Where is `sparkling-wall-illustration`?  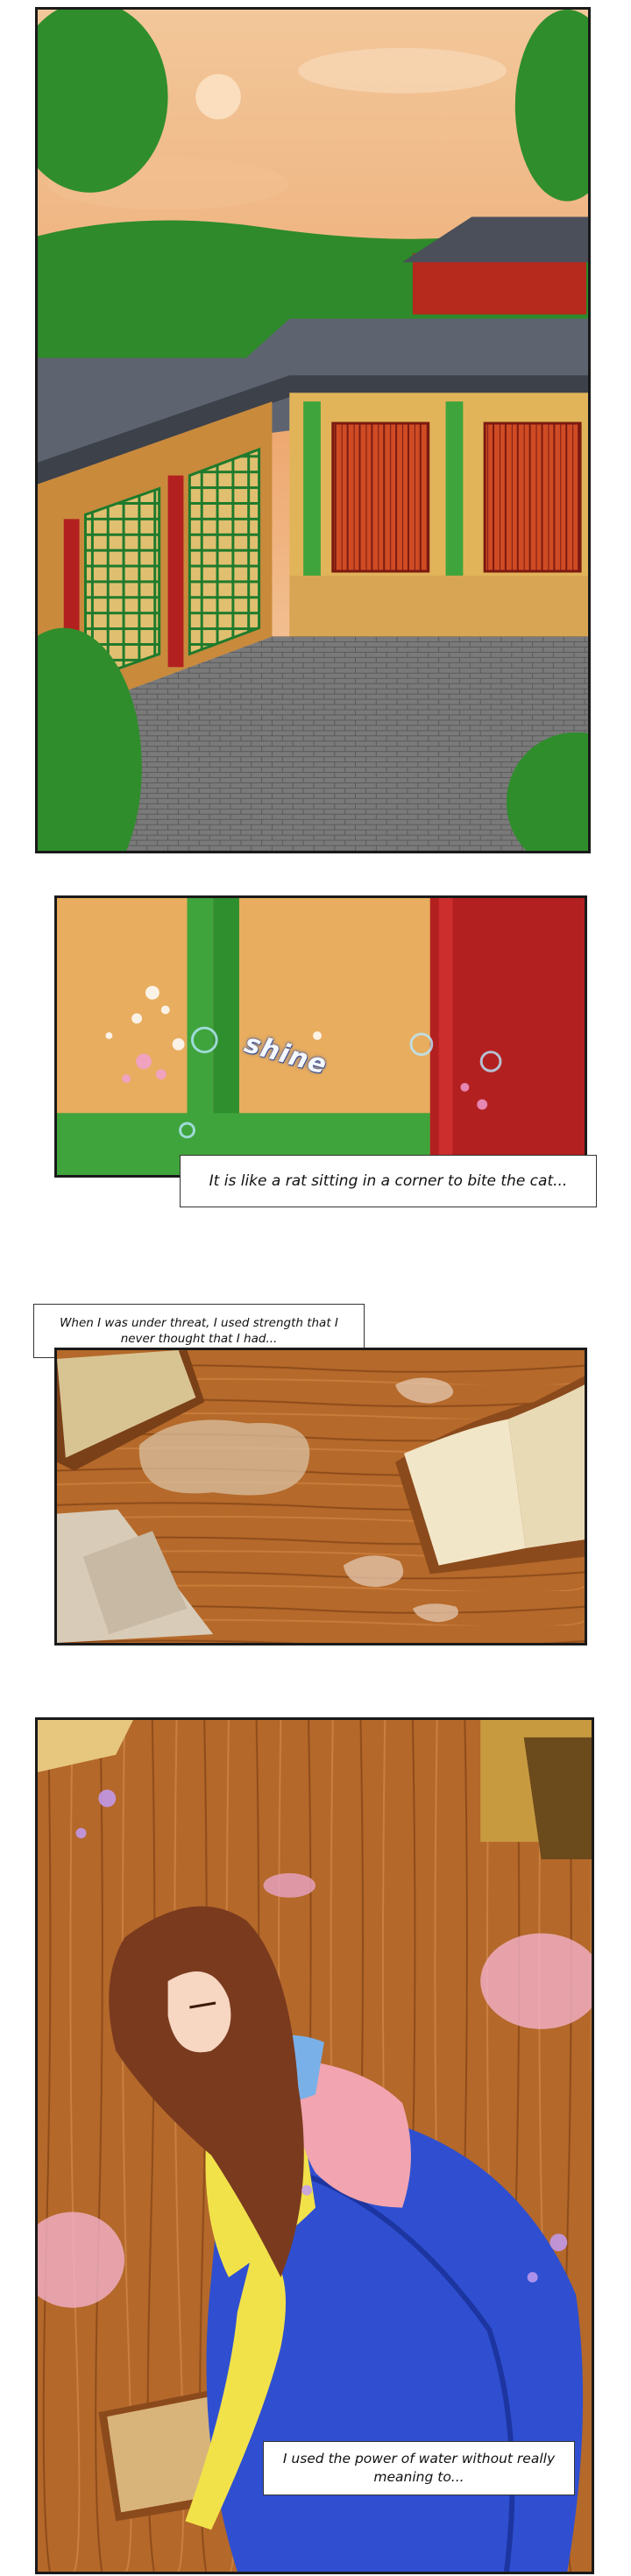 sparkling-wall-illustration is located at coordinates (321, 1036).